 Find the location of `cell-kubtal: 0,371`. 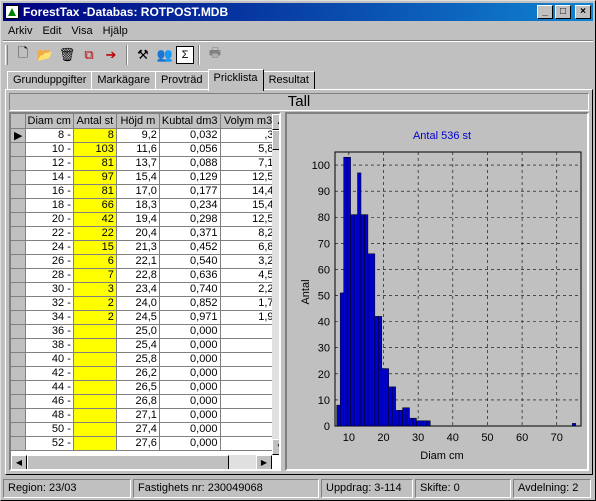

cell-kubtal: 0,371 is located at coordinates (190, 233).